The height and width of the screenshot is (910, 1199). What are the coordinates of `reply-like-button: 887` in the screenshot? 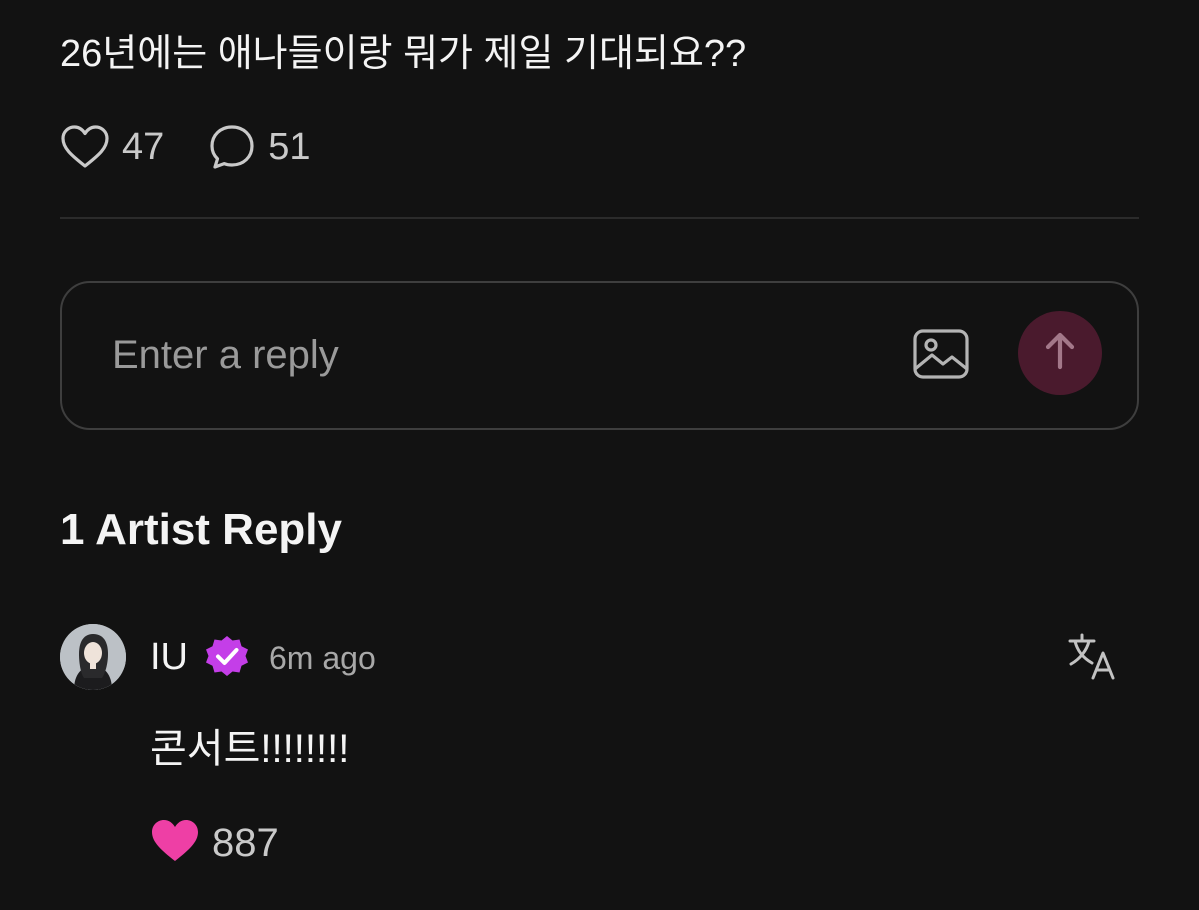 It's located at (214, 843).